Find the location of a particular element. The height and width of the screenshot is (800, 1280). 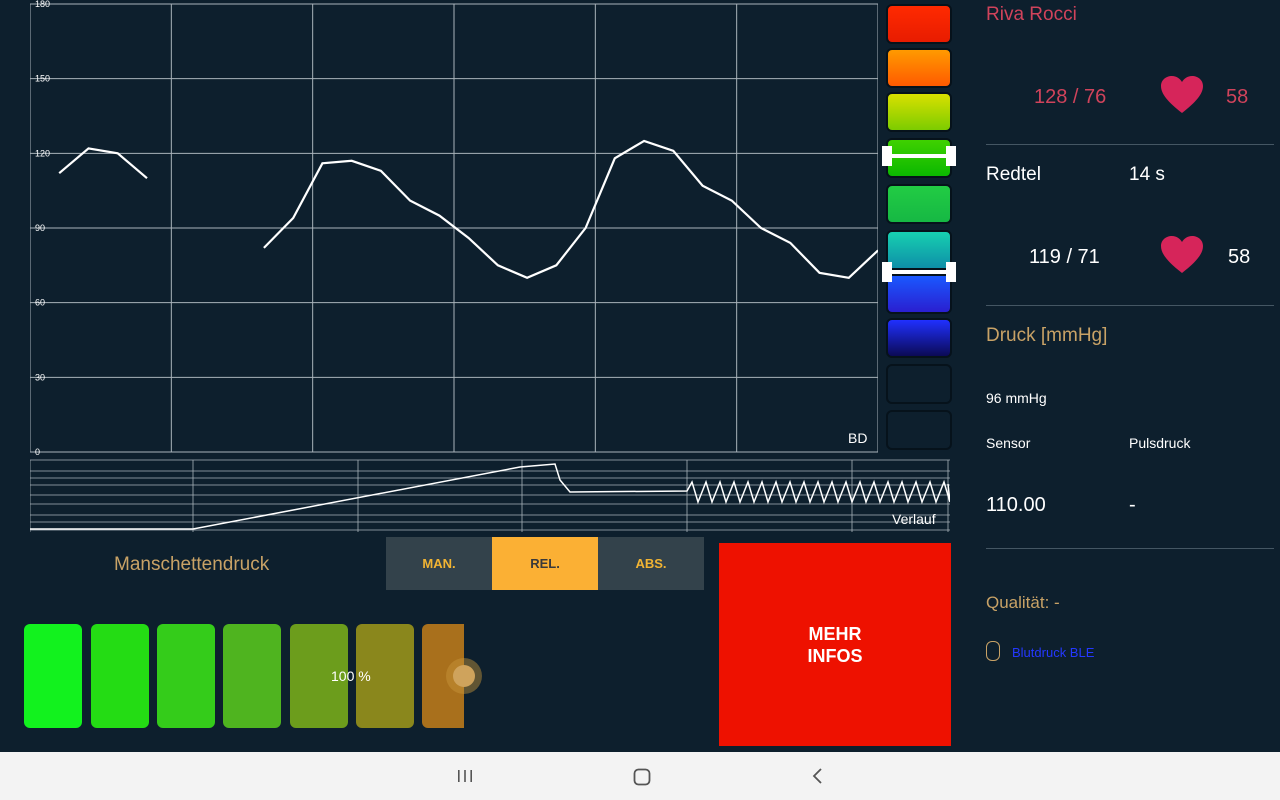

sensor-value: 110.00 is located at coordinates (1016, 505).